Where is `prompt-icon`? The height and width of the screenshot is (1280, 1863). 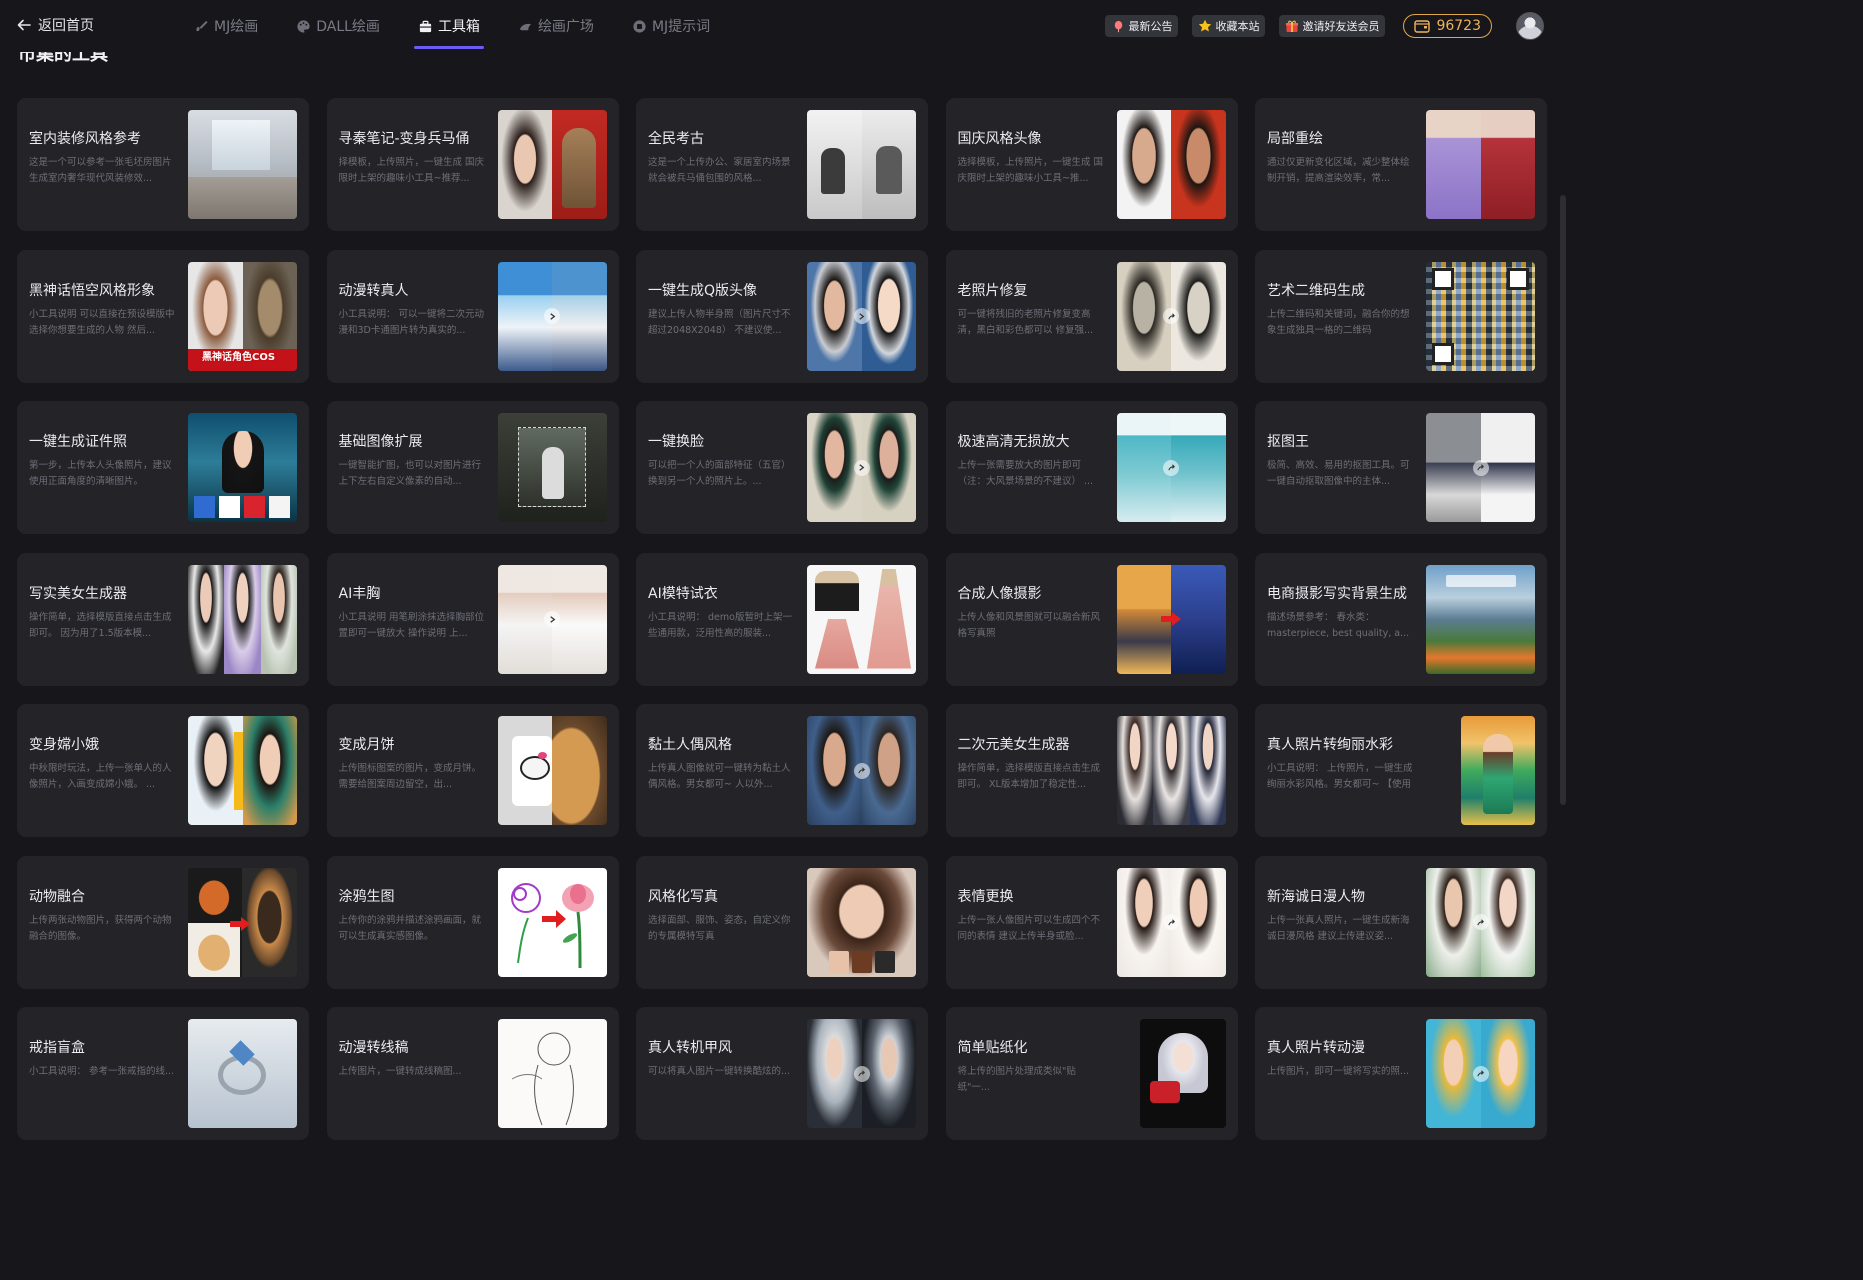
prompt-icon is located at coordinates (639, 26).